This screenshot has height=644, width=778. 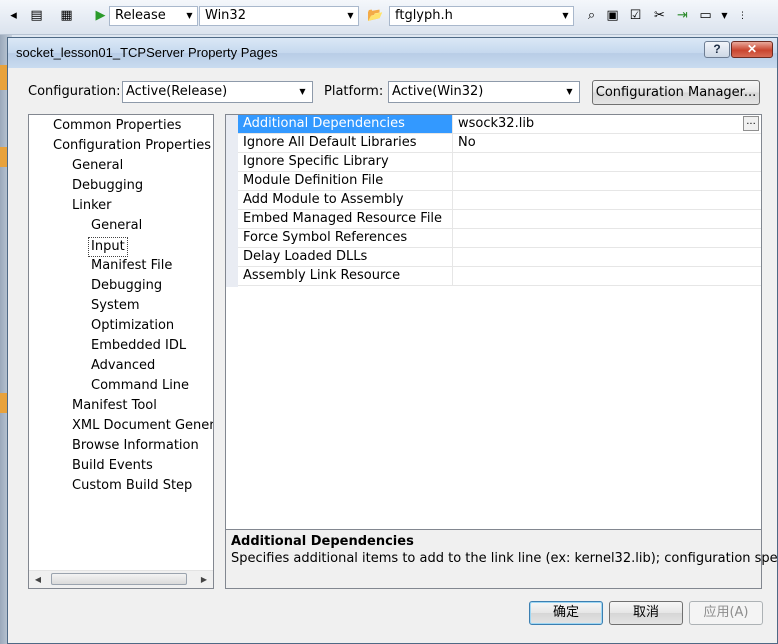 I want to click on start-debug-icon: ▶, so click(x=100, y=16).